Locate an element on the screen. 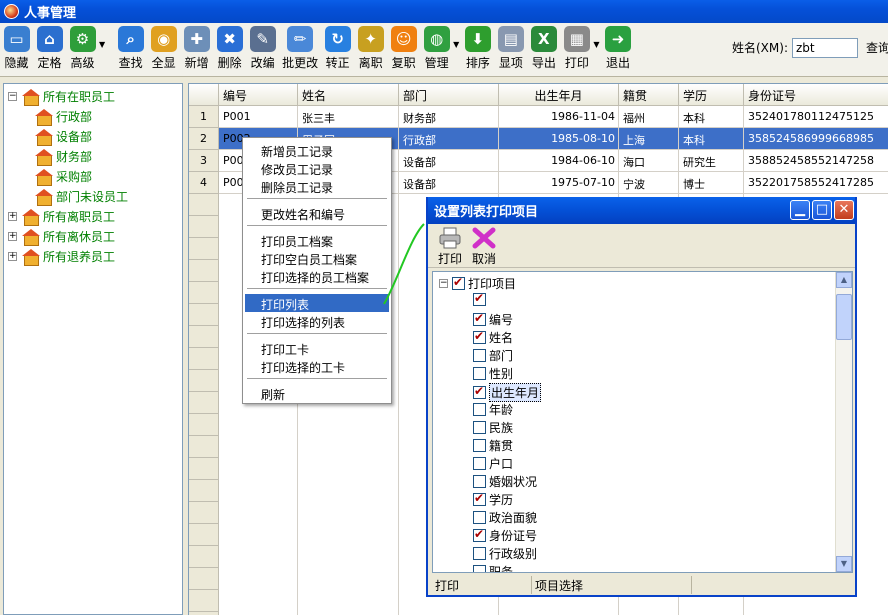  menu-item: 打印选择的列表 is located at coordinates (317, 321).